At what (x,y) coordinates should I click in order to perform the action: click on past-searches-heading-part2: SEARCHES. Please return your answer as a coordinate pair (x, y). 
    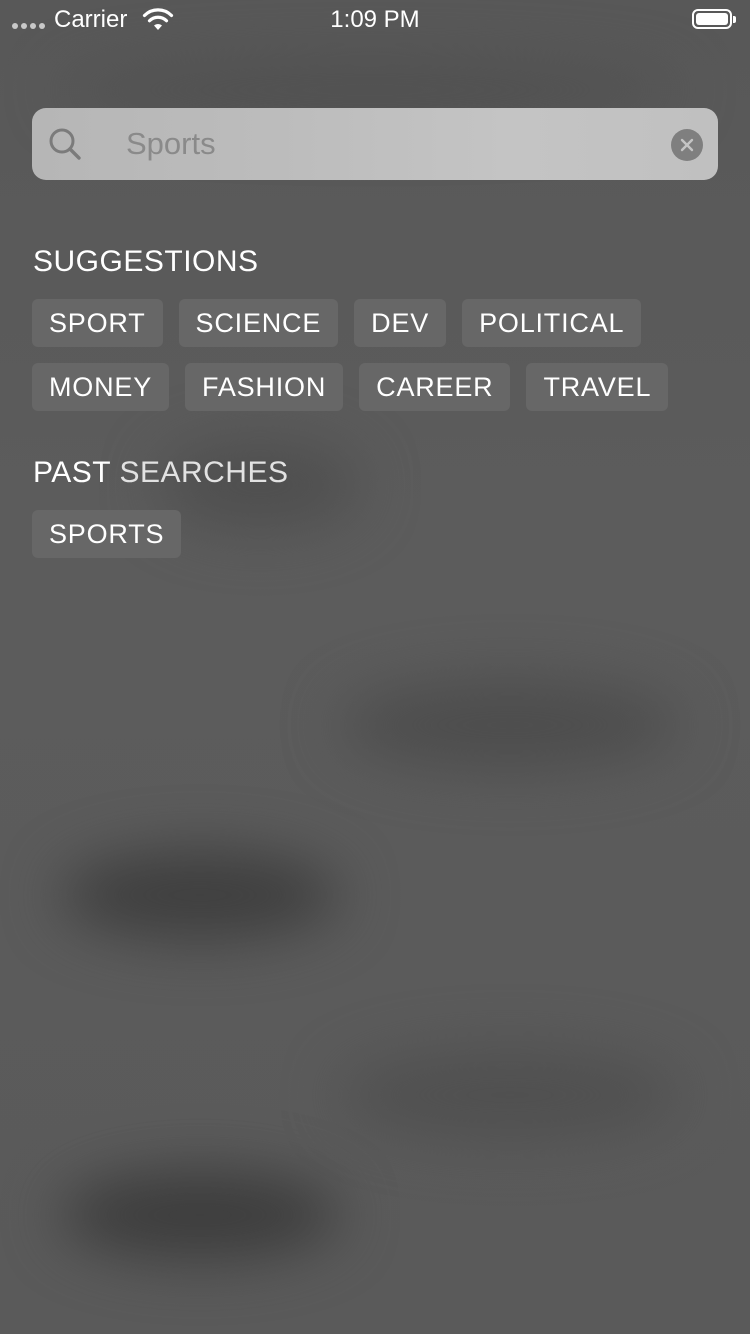
    Looking at the image, I should click on (204, 472).